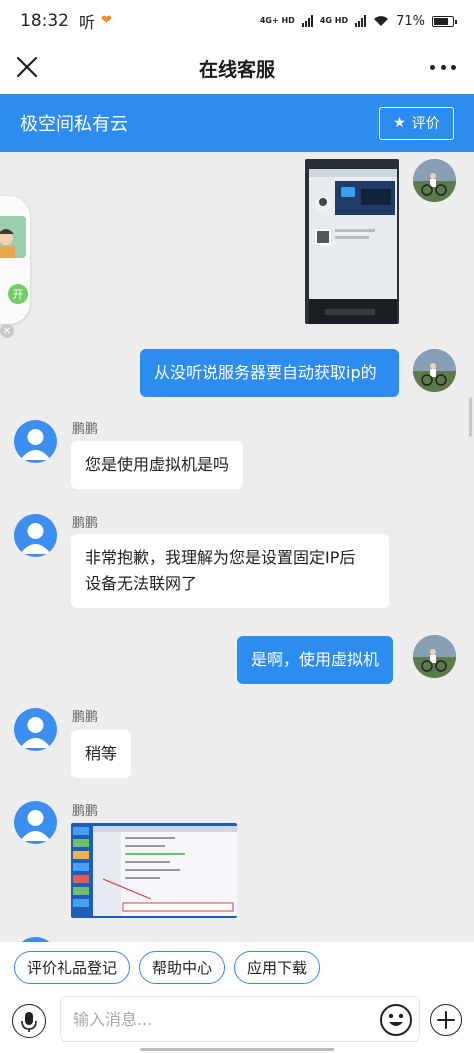 Image resolution: width=474 pixels, height=1053 pixels. I want to click on floating-widget: 开 ✕, so click(15, 267).